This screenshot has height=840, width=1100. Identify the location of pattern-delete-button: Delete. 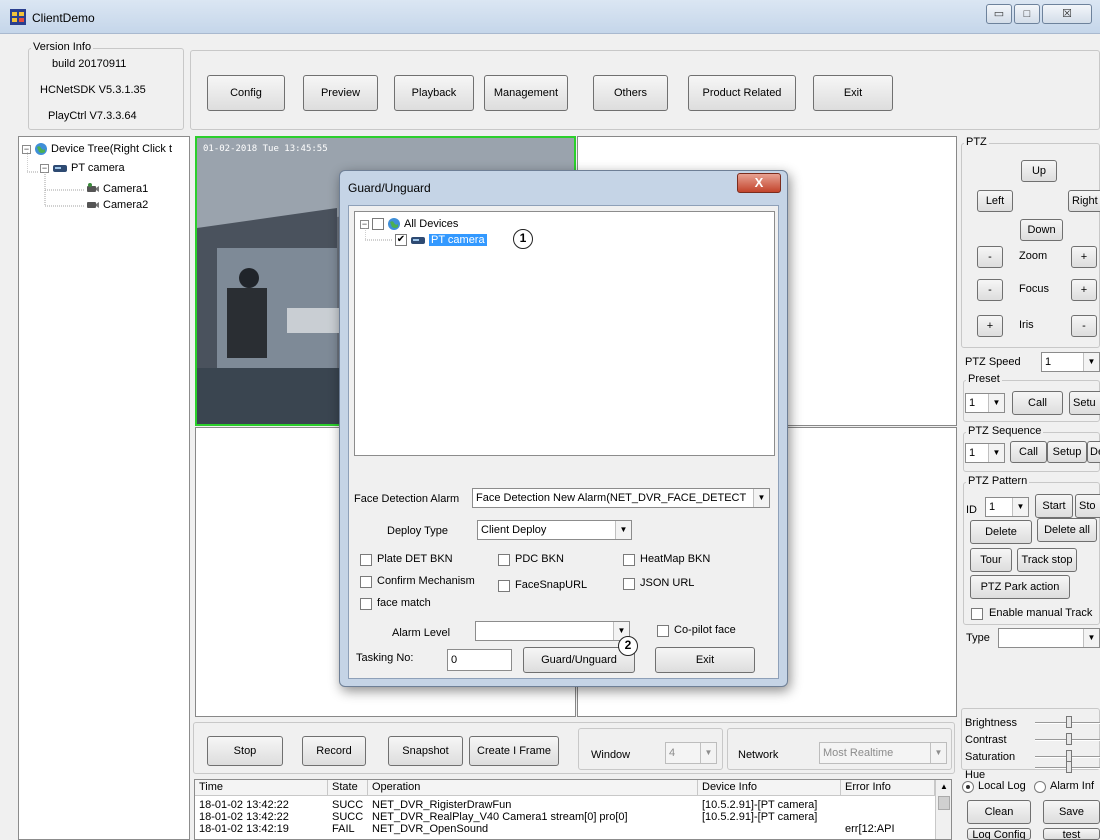
(1001, 532).